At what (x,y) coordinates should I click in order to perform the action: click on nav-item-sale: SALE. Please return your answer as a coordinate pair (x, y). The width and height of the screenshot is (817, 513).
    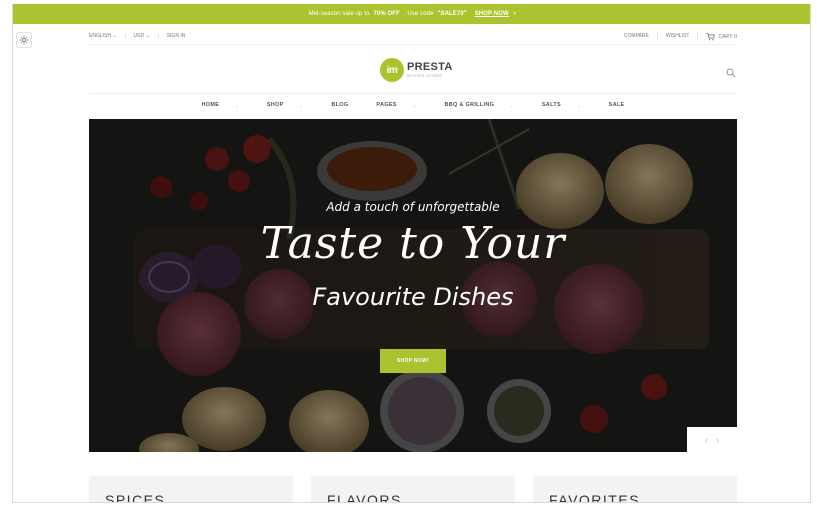
    Looking at the image, I should click on (617, 105).